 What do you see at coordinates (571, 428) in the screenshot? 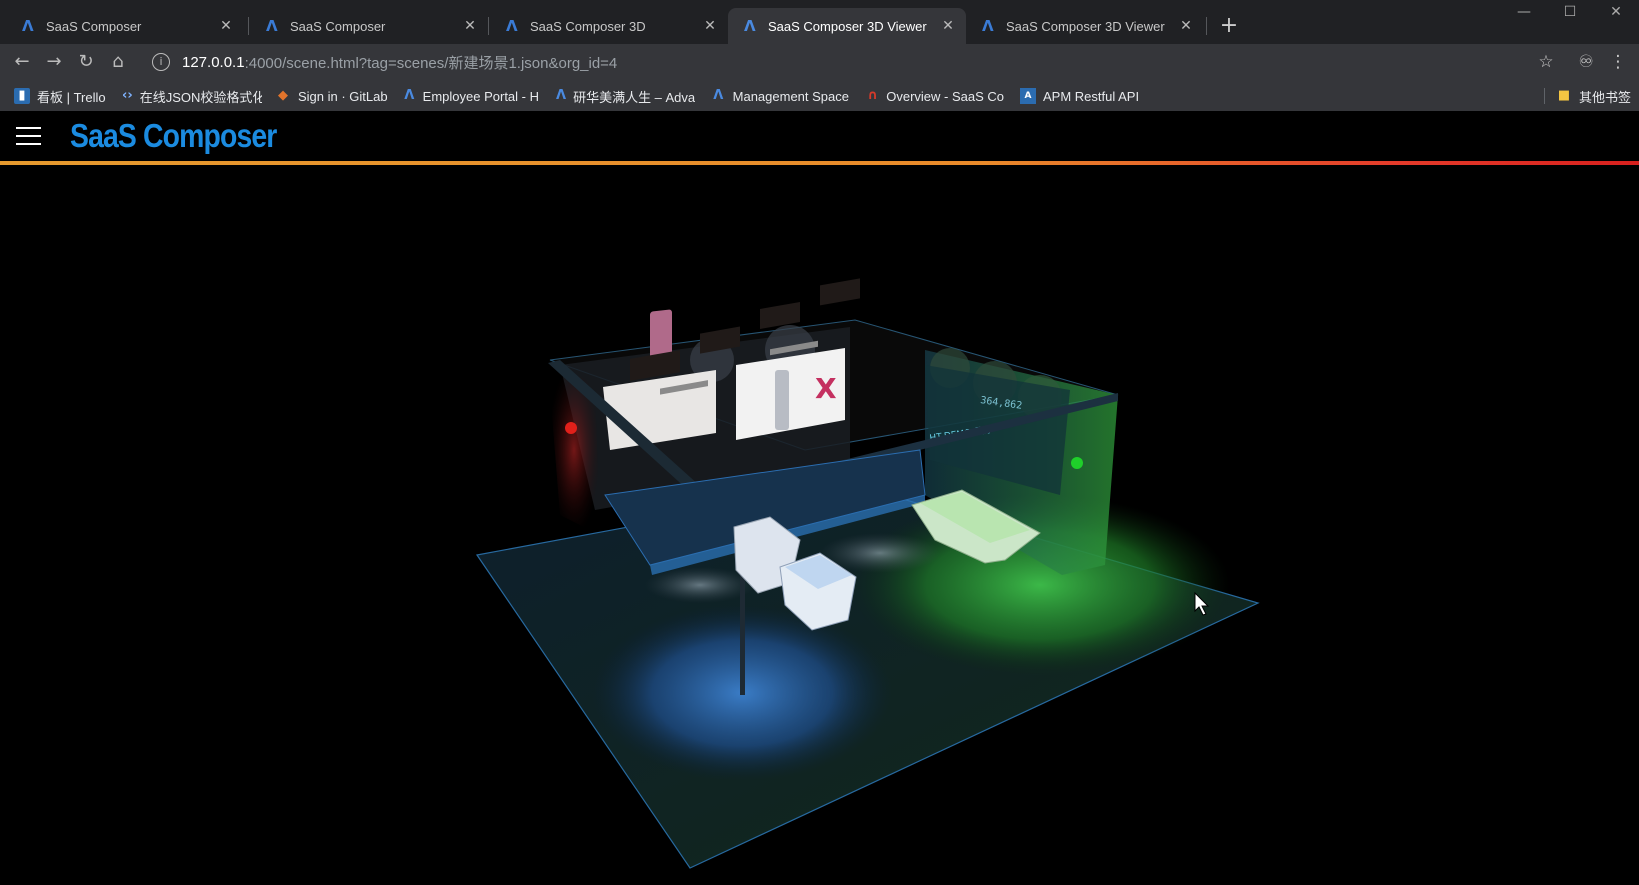
I see `red-indicator-light` at bounding box center [571, 428].